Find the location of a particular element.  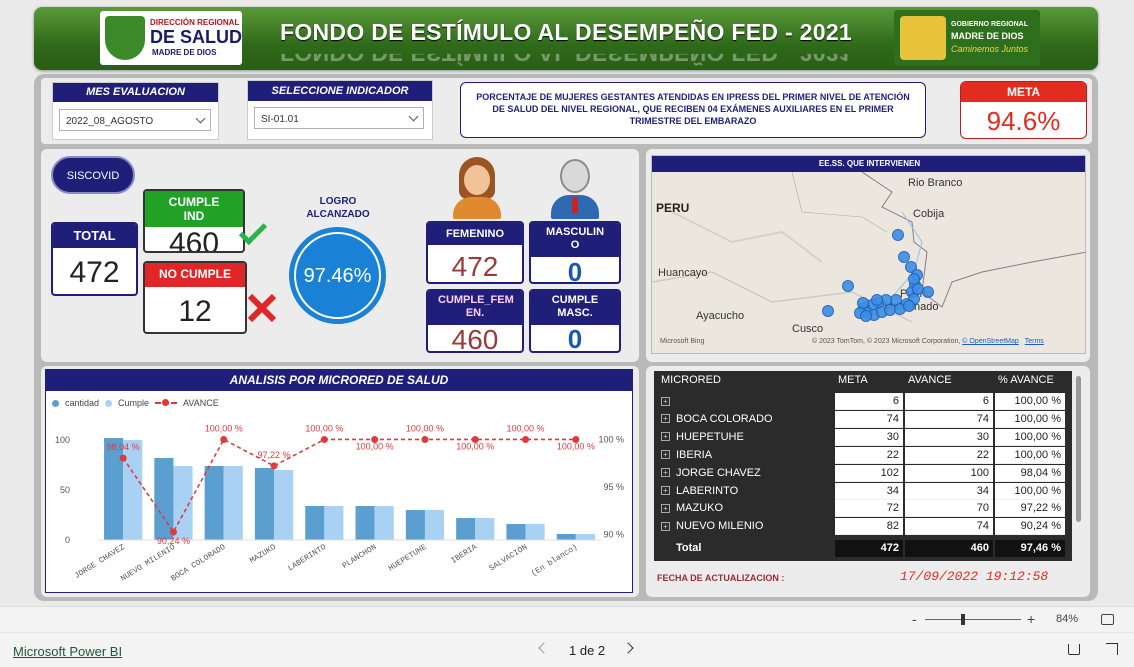

legend-cantidad-dot is located at coordinates (55, 403).